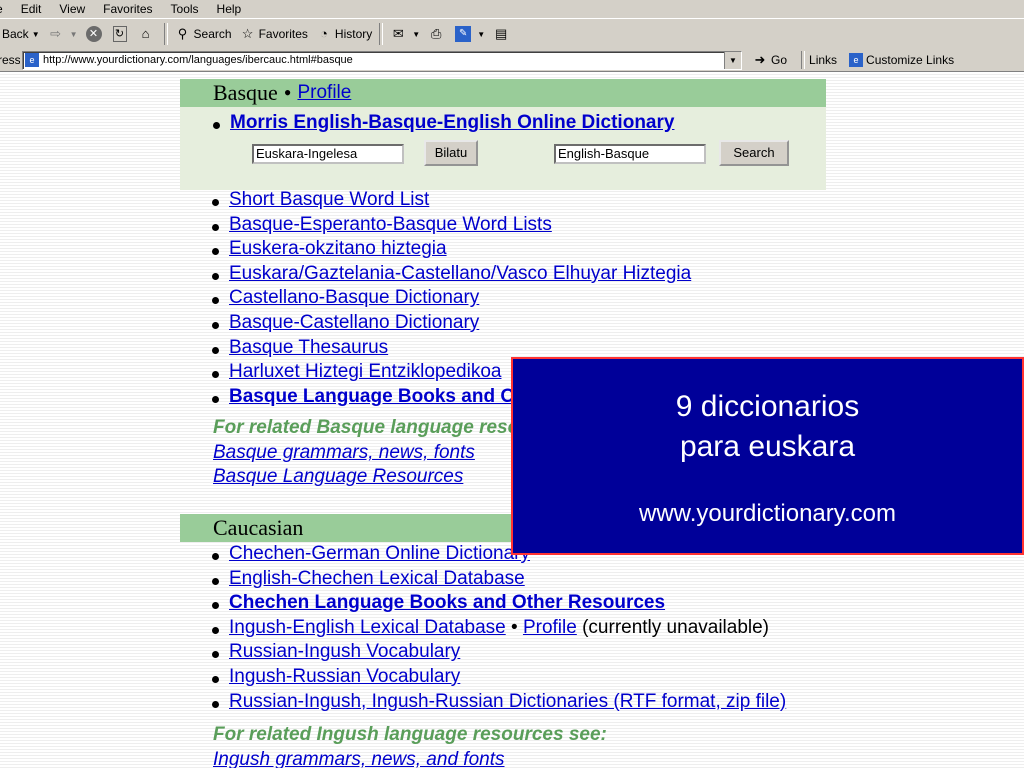  Describe the element at coordinates (732, 60) in the screenshot. I see `address-dropdown: ▼` at that location.